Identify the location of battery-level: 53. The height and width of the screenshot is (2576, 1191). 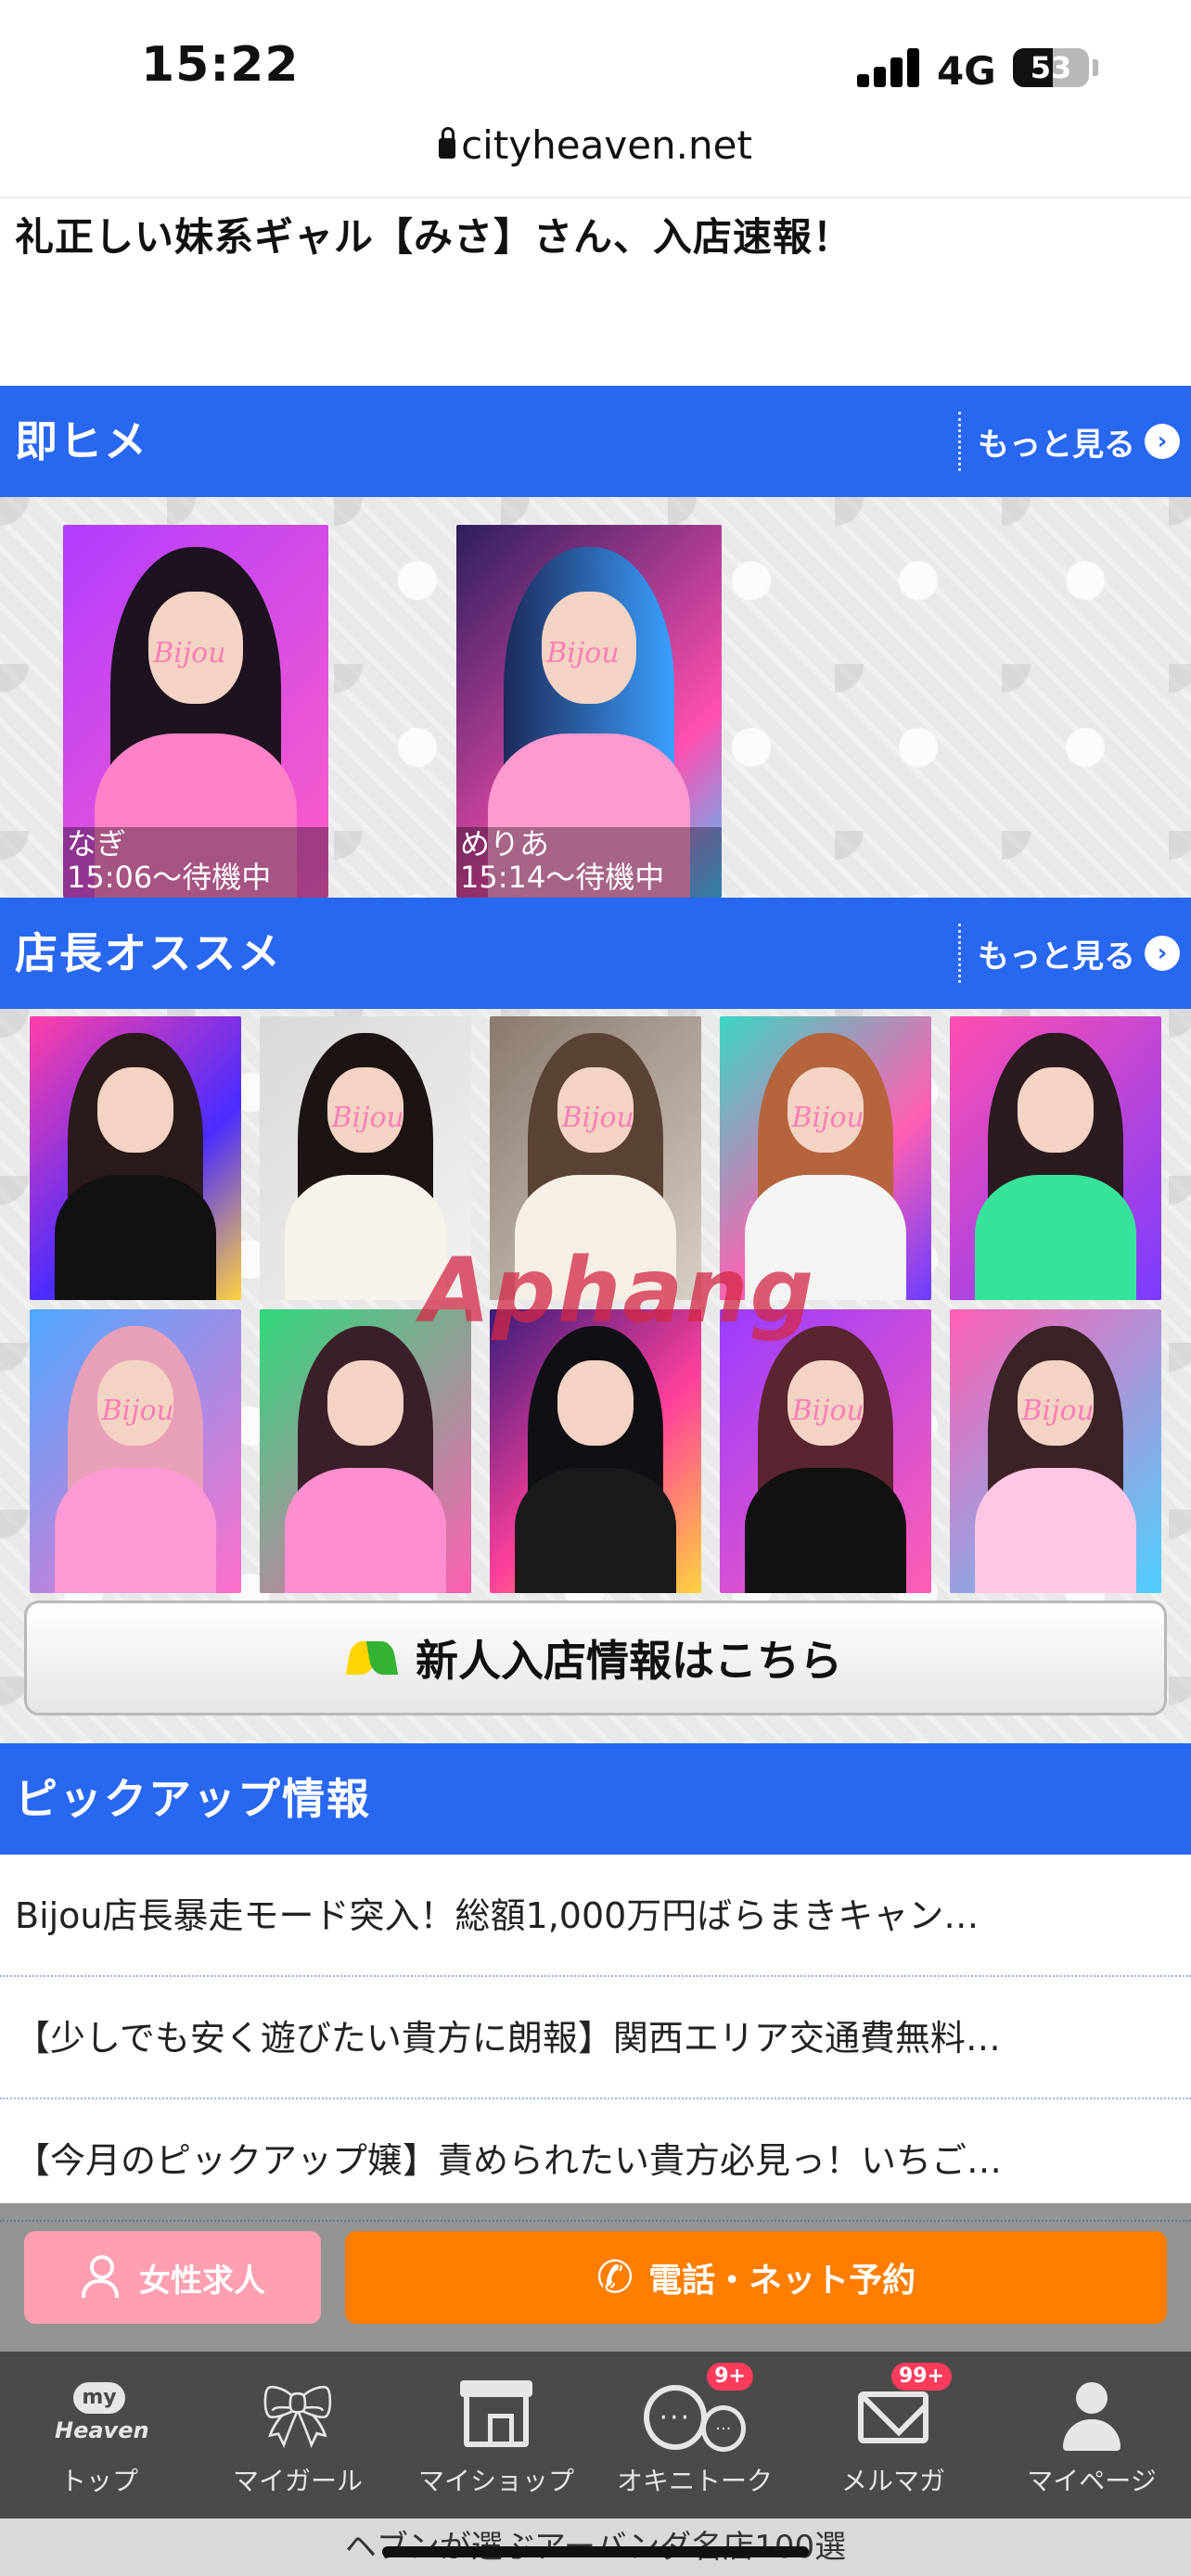
(1051, 67).